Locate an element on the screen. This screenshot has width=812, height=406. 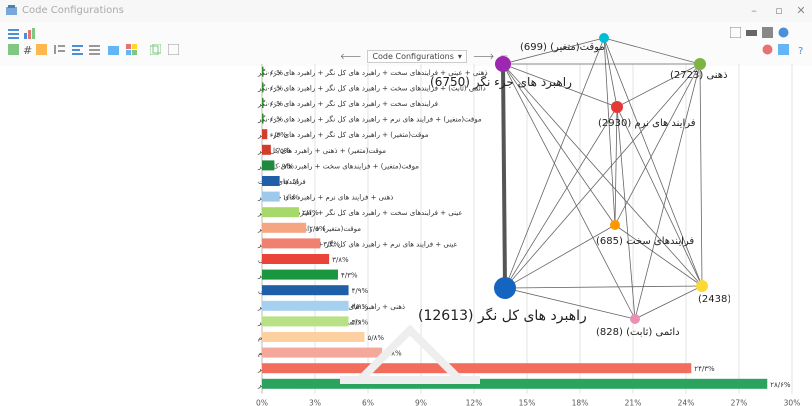
network-node-label: راهبرد های جزء نگر (6750) is located at coordinates (501, 82).